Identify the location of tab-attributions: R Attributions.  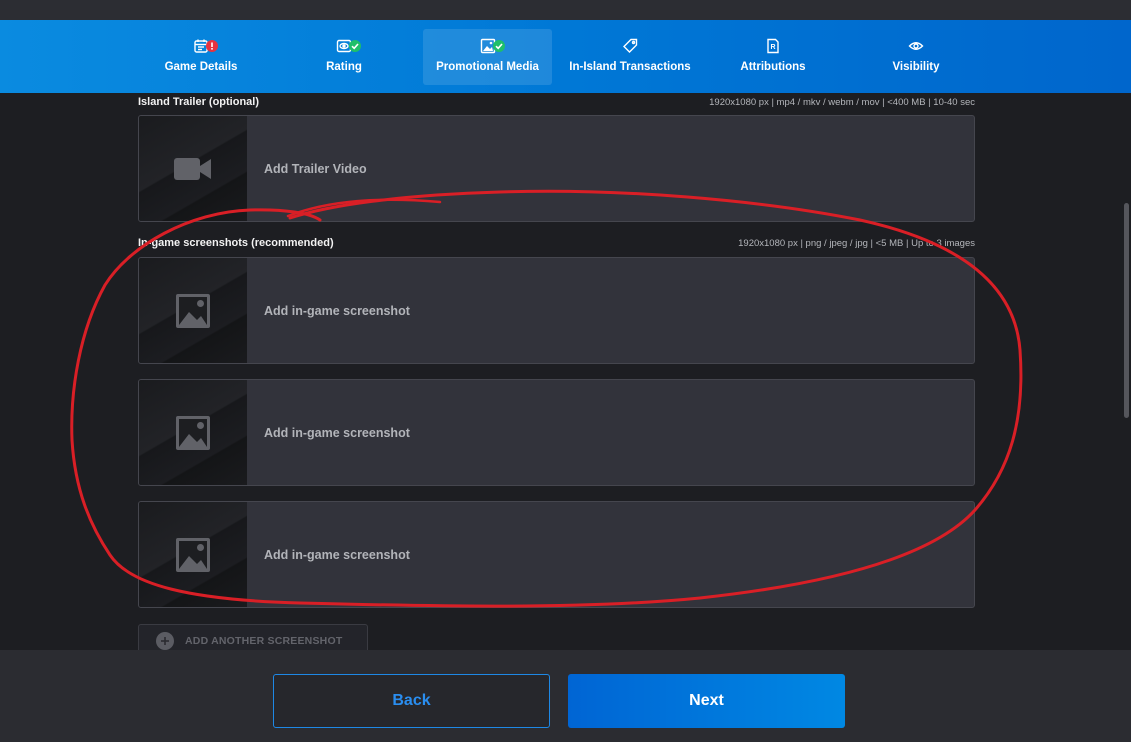
(773, 57).